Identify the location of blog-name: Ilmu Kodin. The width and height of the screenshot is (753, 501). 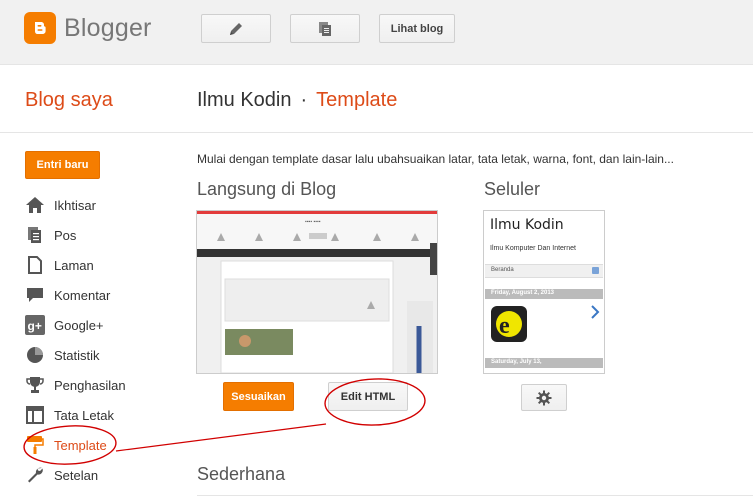
(244, 100).